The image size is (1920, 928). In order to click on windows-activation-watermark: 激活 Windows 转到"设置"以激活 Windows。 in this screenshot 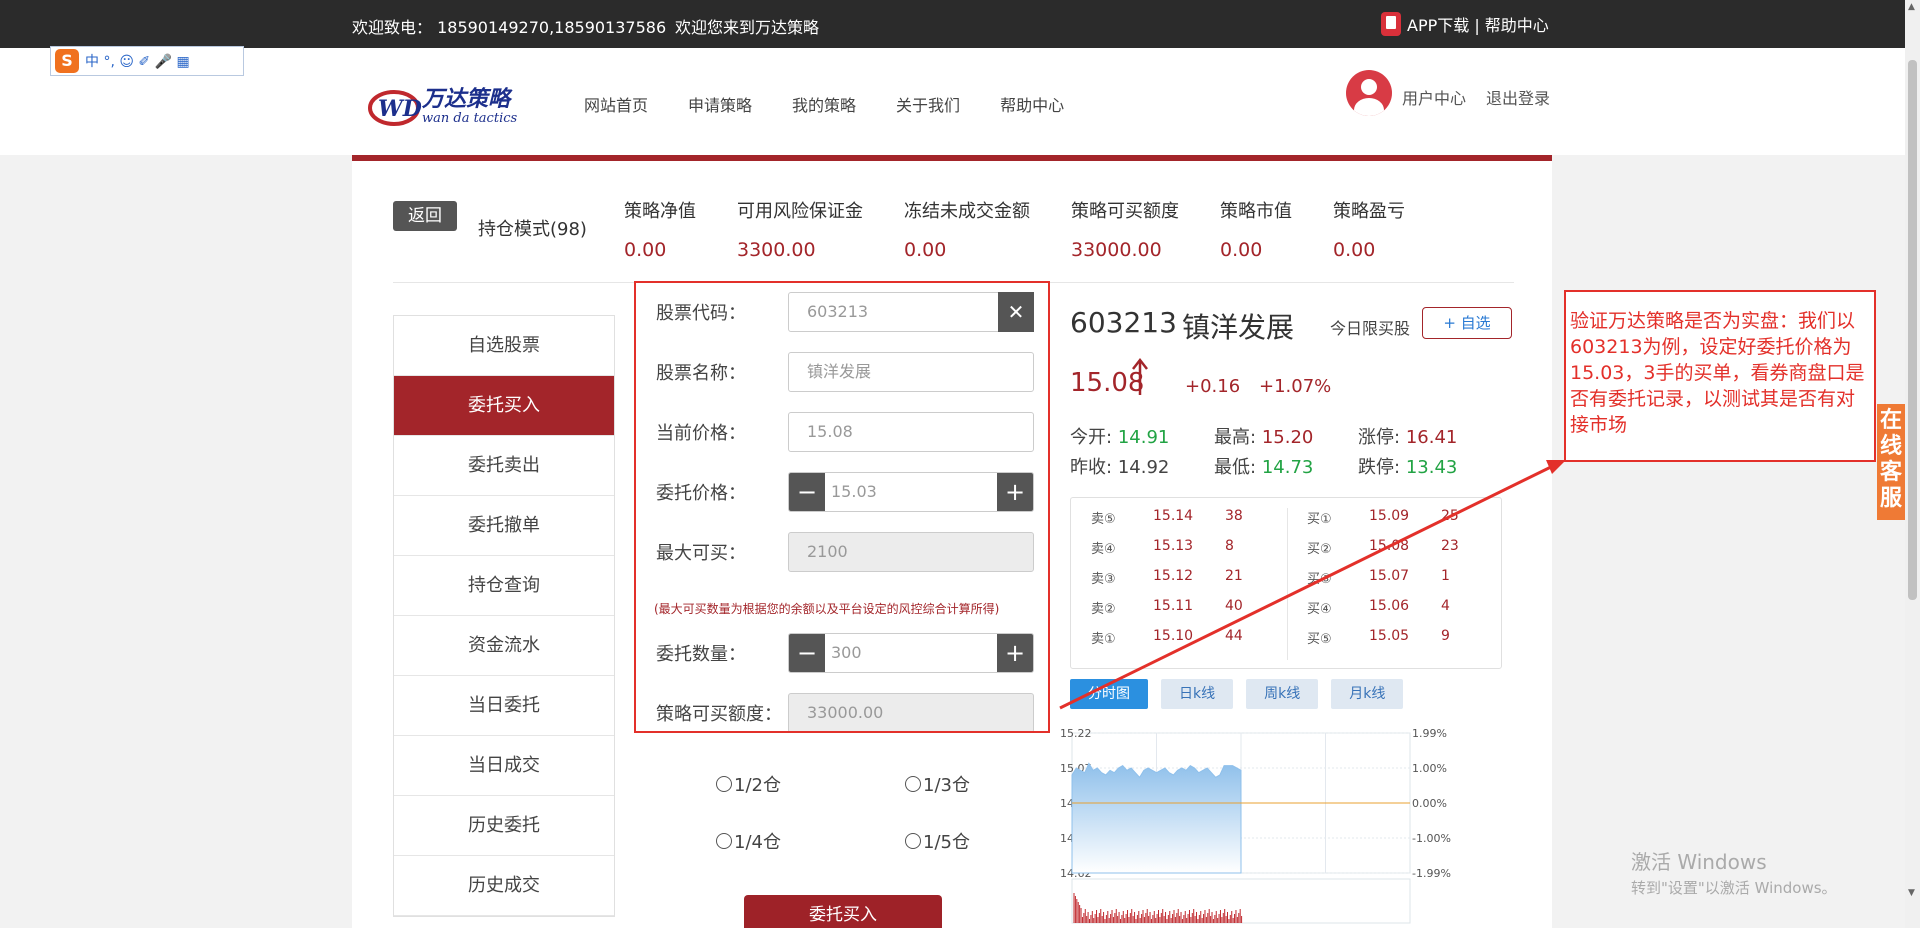, I will do `click(1734, 872)`.